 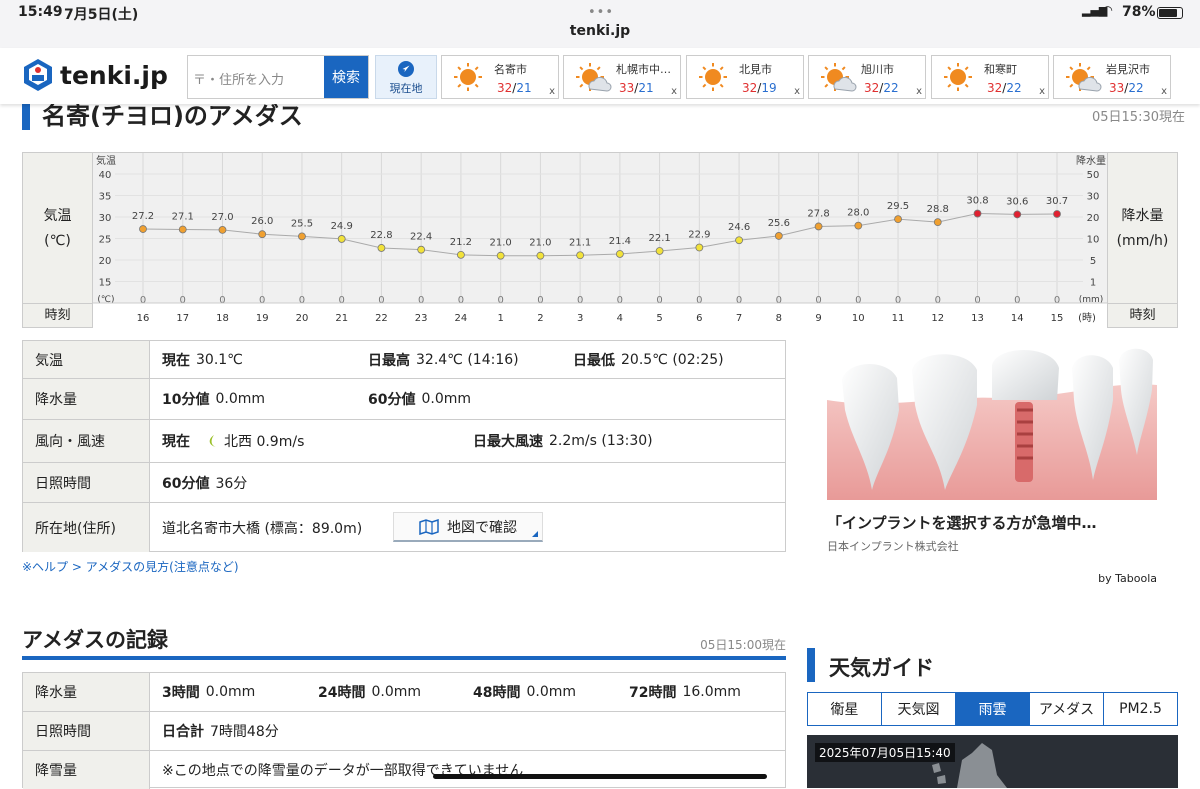 I want to click on map-button: 地図で確認, so click(x=468, y=527).